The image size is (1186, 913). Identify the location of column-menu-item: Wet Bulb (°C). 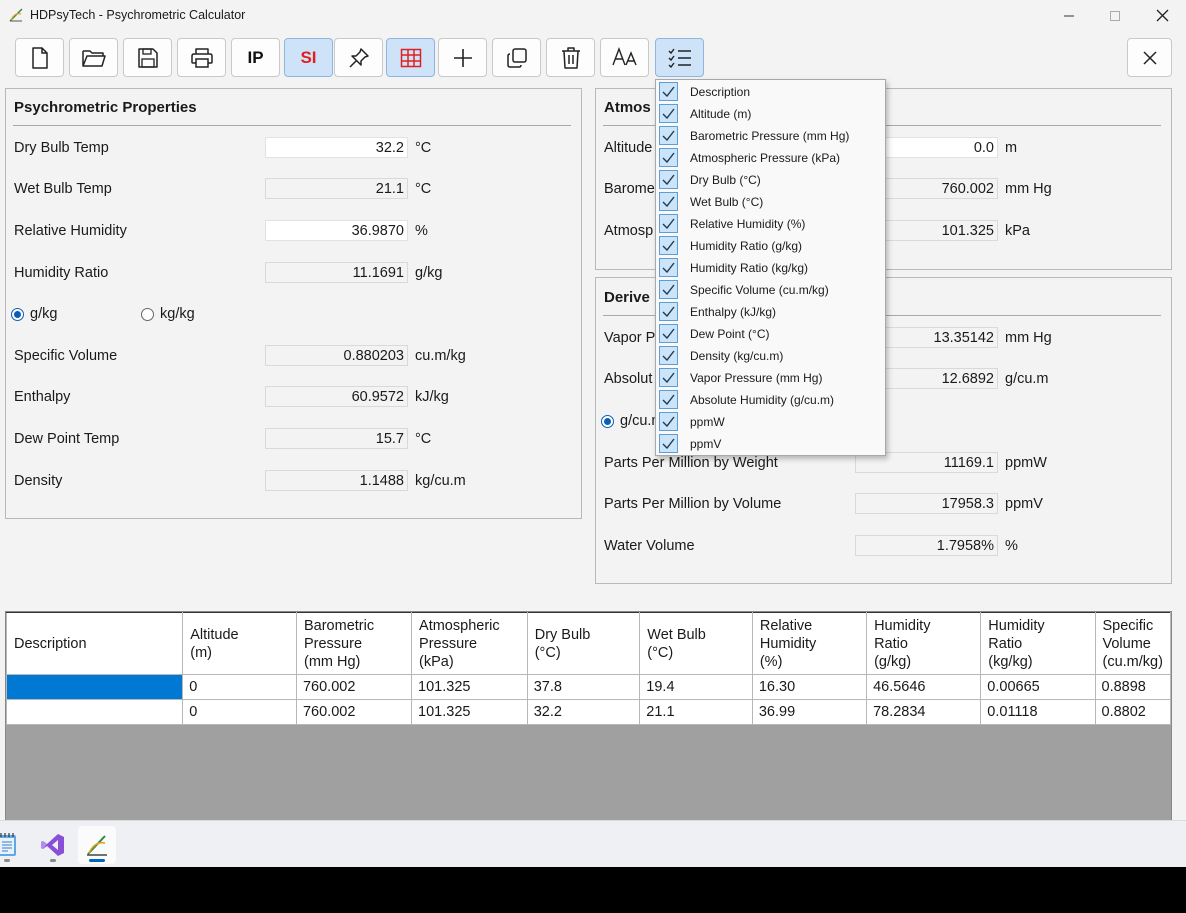
(770, 201).